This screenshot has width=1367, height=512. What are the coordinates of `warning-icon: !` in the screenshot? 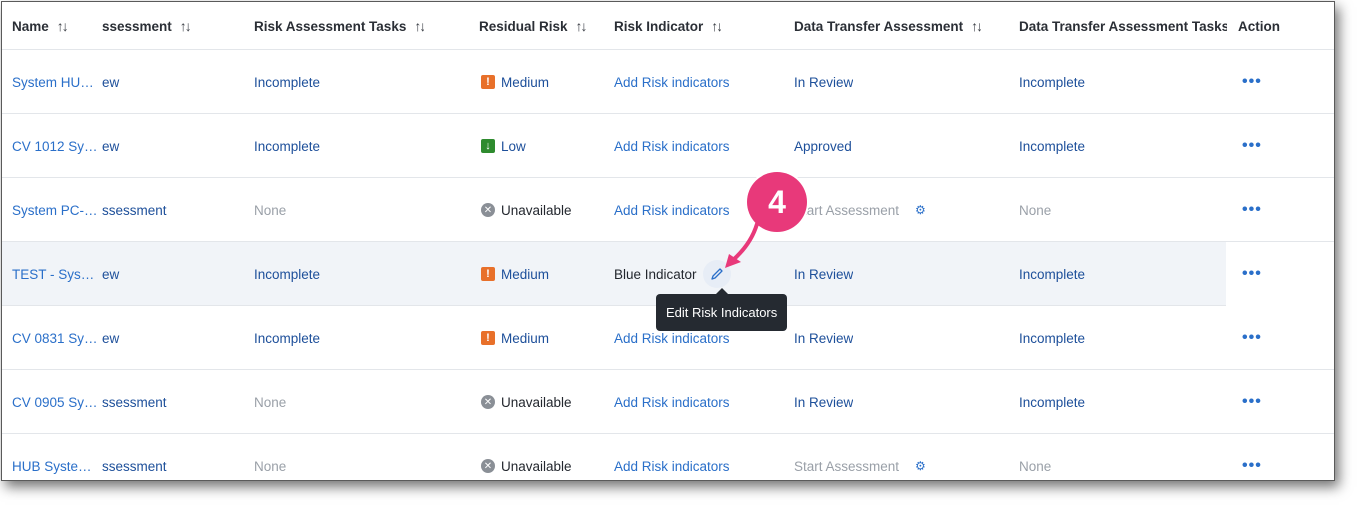 It's located at (488, 338).